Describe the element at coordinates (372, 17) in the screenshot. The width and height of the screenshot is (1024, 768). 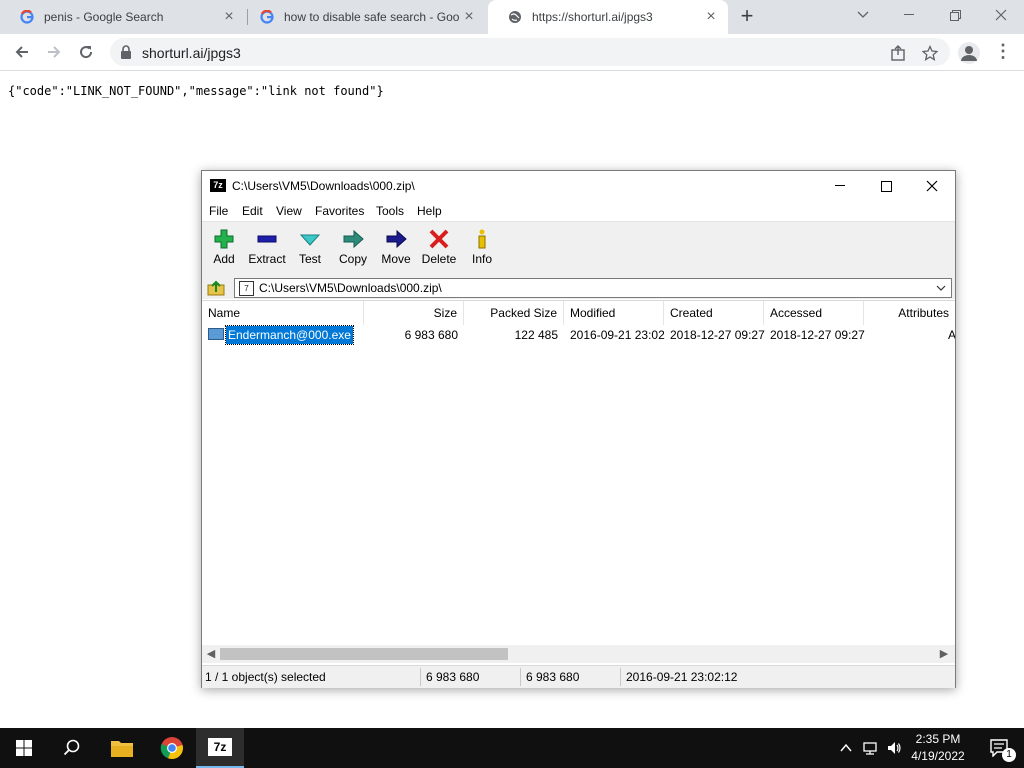
I see `tab-title: how to disable safe search - Goo` at that location.